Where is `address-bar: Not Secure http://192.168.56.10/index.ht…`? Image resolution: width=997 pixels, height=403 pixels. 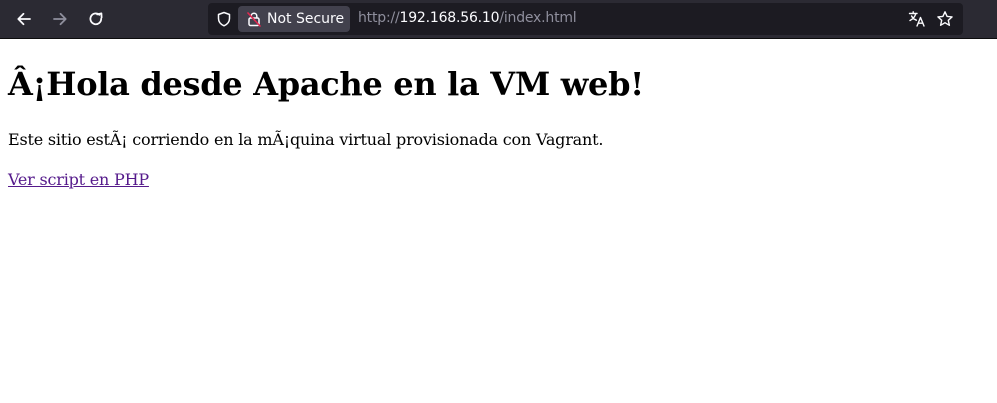 address-bar: Not Secure http://192.168.56.10/index.ht… is located at coordinates (585, 19).